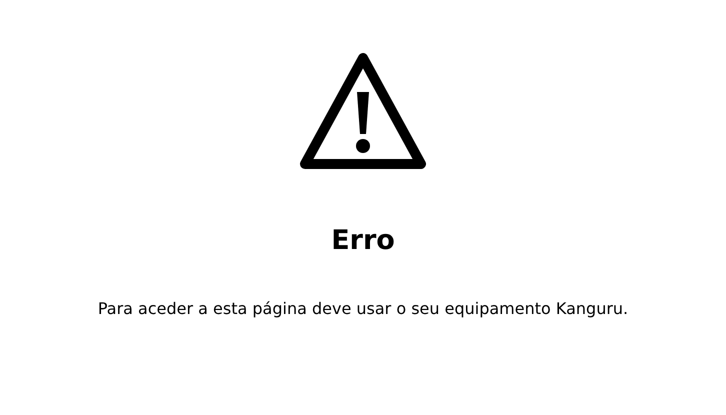 This screenshot has height=415, width=726. Describe the element at coordinates (363, 111) in the screenshot. I see `warning-icon` at that location.